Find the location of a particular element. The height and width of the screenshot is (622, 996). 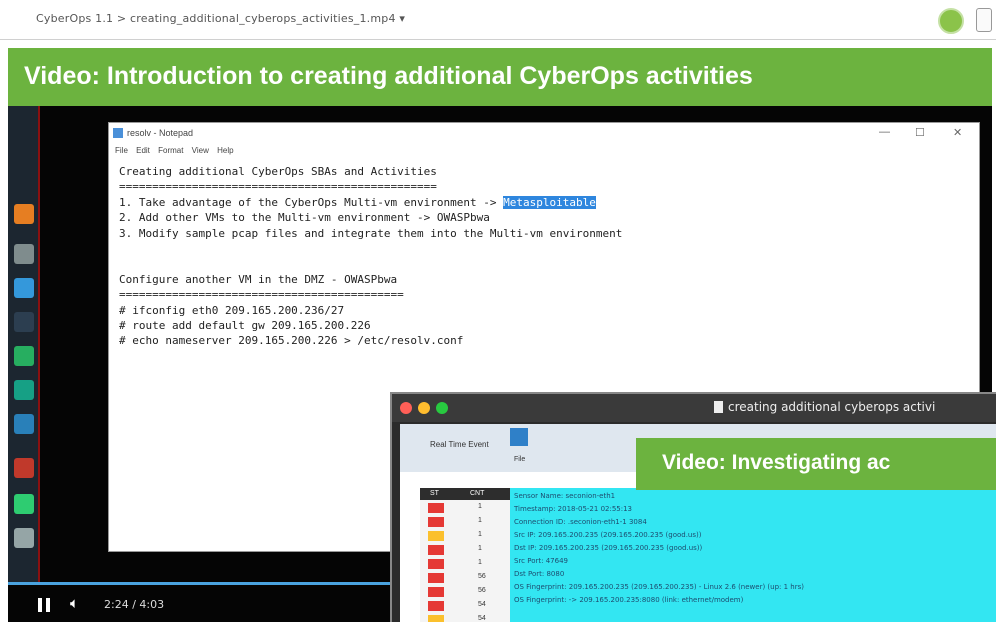

notepad-title: resolv - Notepad is located at coordinates (160, 133).